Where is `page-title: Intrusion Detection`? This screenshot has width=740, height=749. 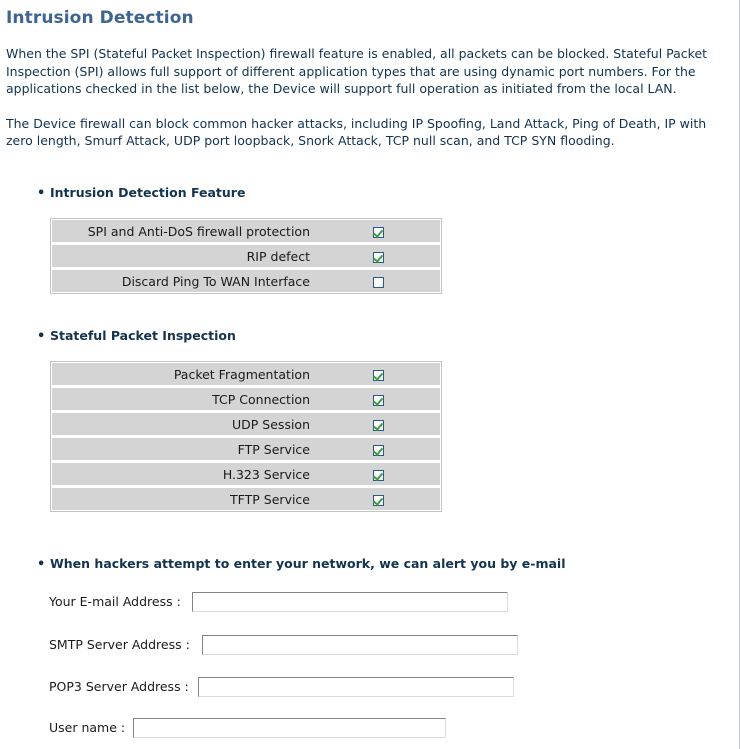
page-title: Intrusion Detection is located at coordinates (100, 18).